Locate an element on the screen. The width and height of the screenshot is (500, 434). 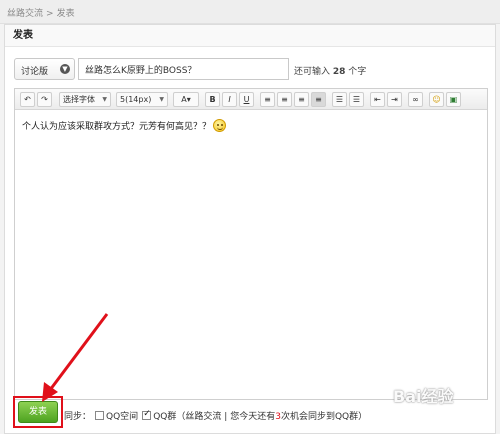
smiley-icon is located at coordinates (220, 125).